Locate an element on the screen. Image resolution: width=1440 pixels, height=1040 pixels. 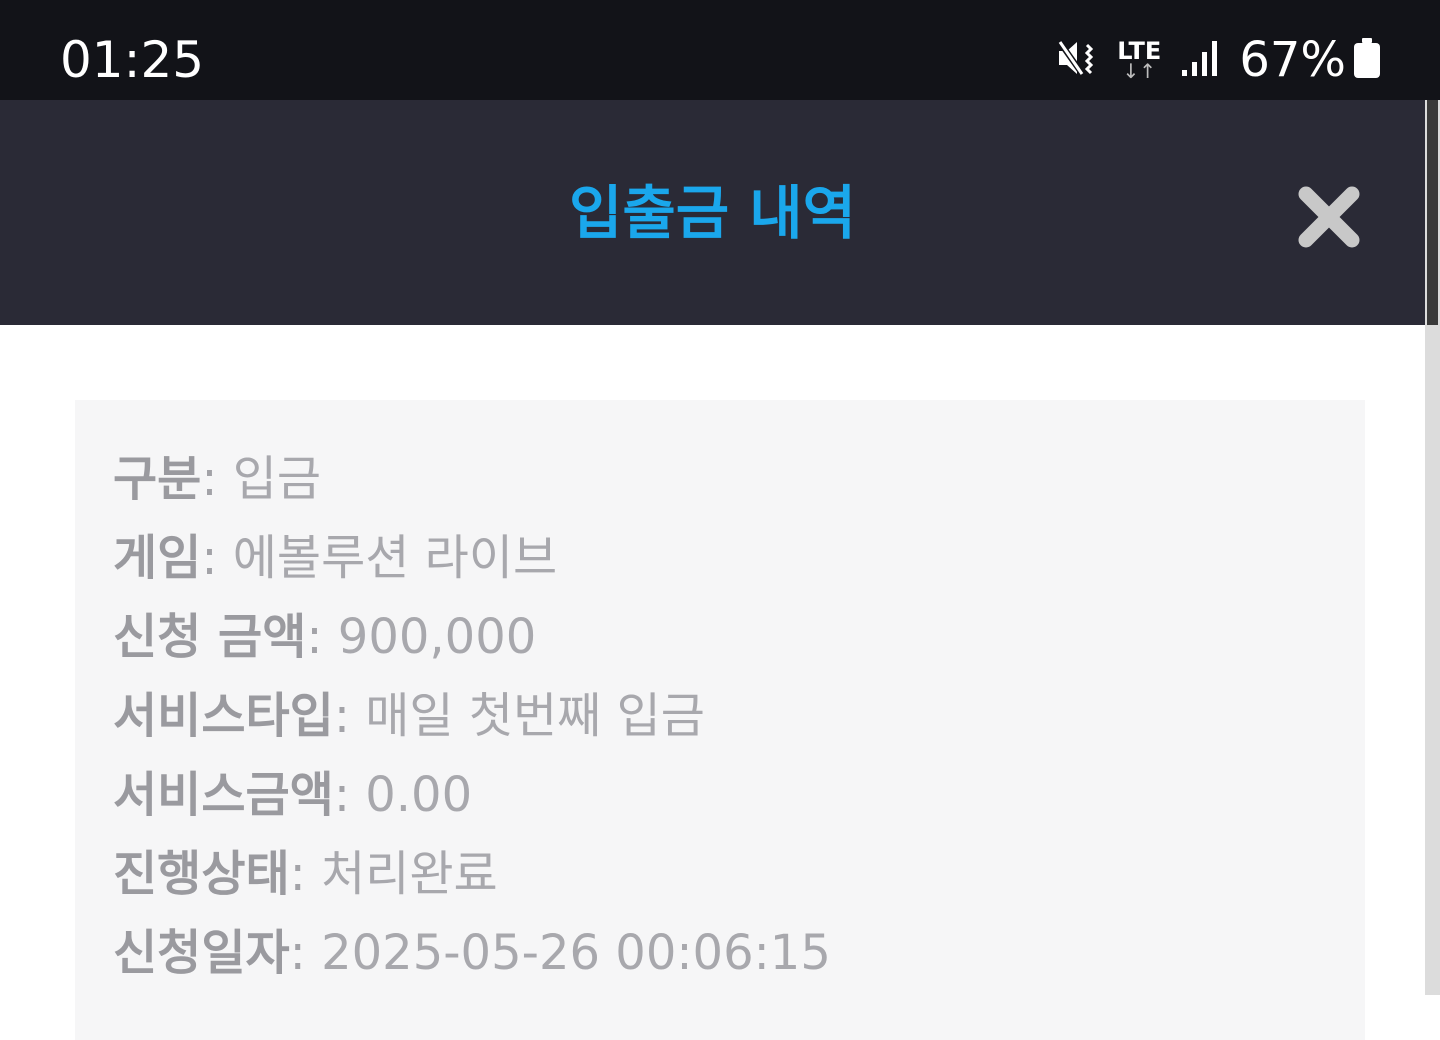
detail-key: 서비스금액 is located at coordinates (223, 795).